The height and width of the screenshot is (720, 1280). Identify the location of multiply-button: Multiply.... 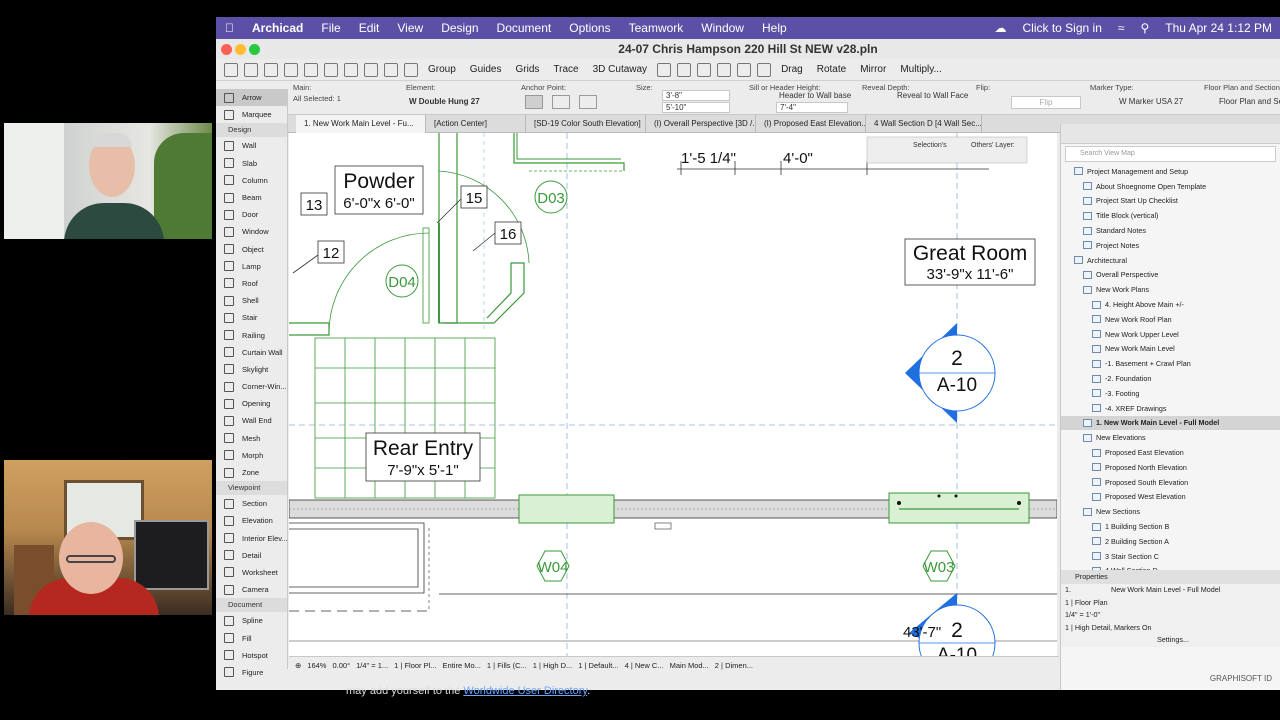
(921, 69).